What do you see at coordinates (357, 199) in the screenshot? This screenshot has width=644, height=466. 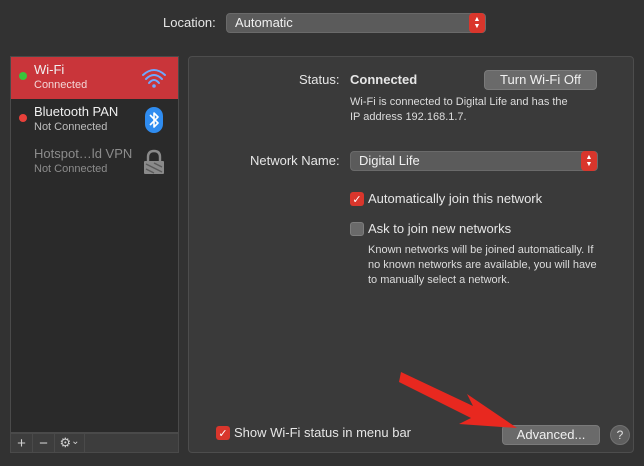 I see `auto-join-checkbox: ✓` at bounding box center [357, 199].